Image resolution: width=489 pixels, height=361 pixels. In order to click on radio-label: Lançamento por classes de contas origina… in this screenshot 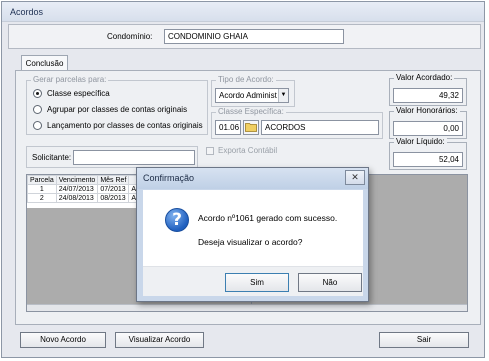, I will do `click(125, 125)`.